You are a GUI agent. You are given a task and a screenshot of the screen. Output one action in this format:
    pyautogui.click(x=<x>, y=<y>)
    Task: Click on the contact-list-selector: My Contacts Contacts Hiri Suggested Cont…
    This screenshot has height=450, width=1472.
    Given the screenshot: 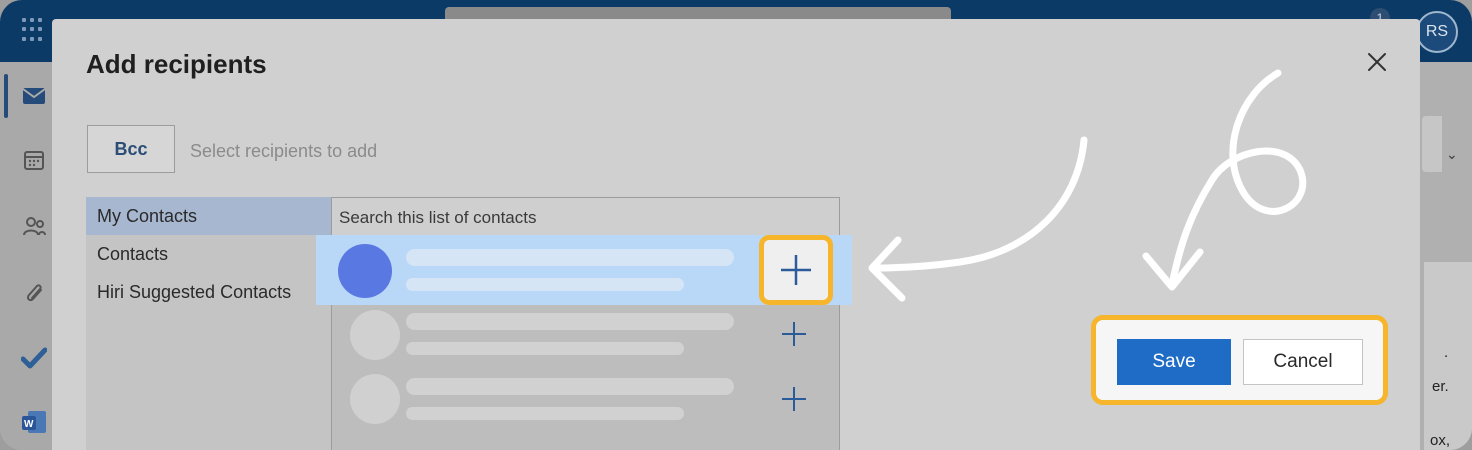 What is the action you would take?
    pyautogui.click(x=208, y=323)
    